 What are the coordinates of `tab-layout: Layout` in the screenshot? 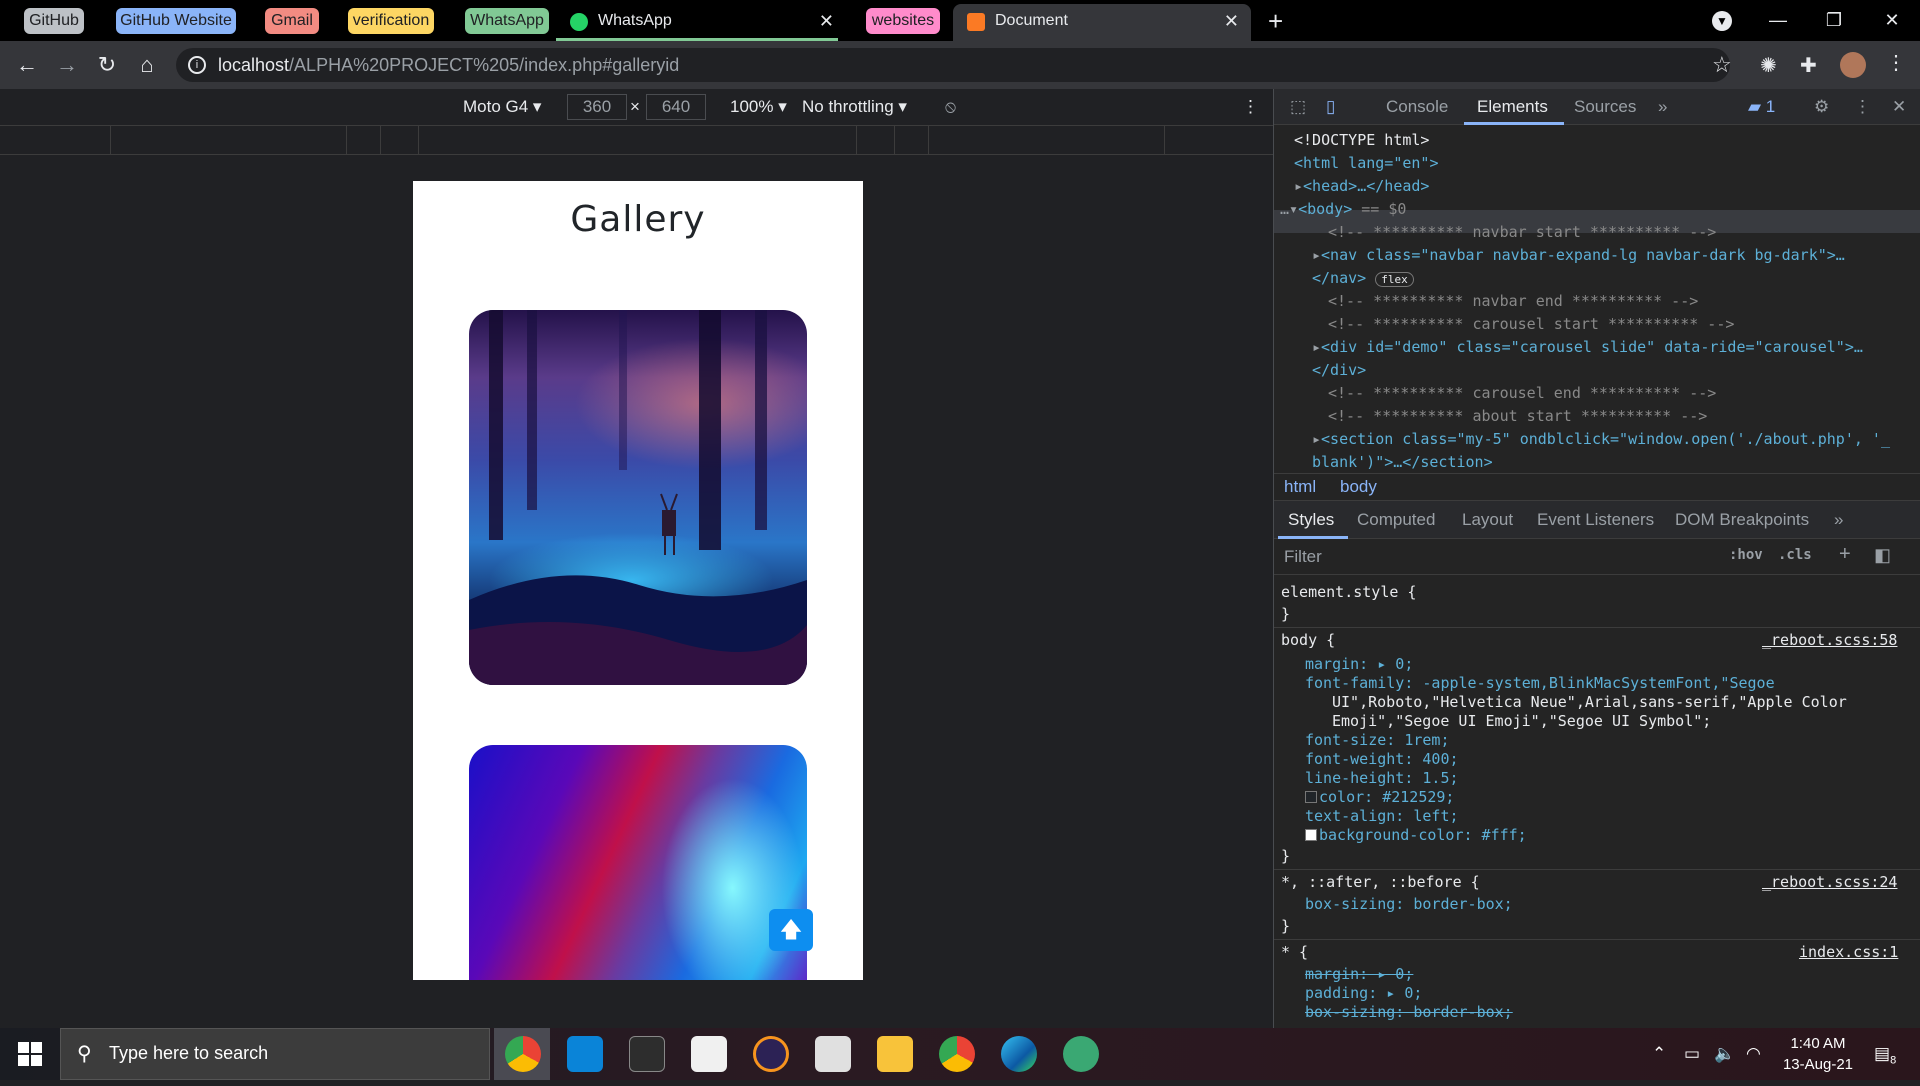 It's located at (1487, 520).